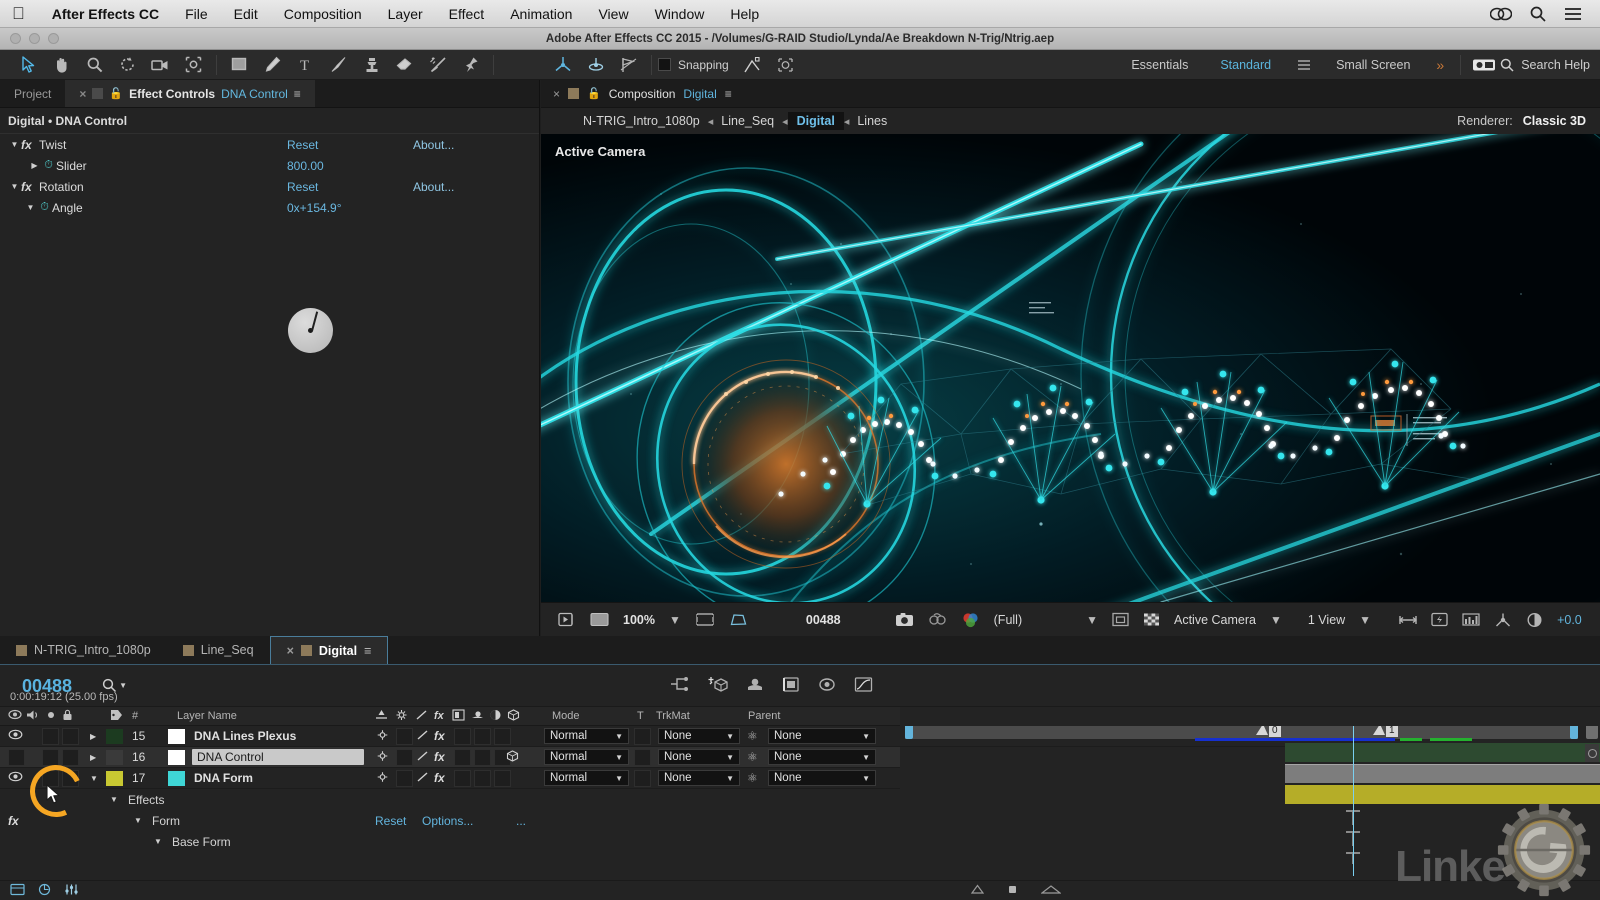  Describe the element at coordinates (71, 891) in the screenshot. I see `graph-editor-small-icon` at that location.